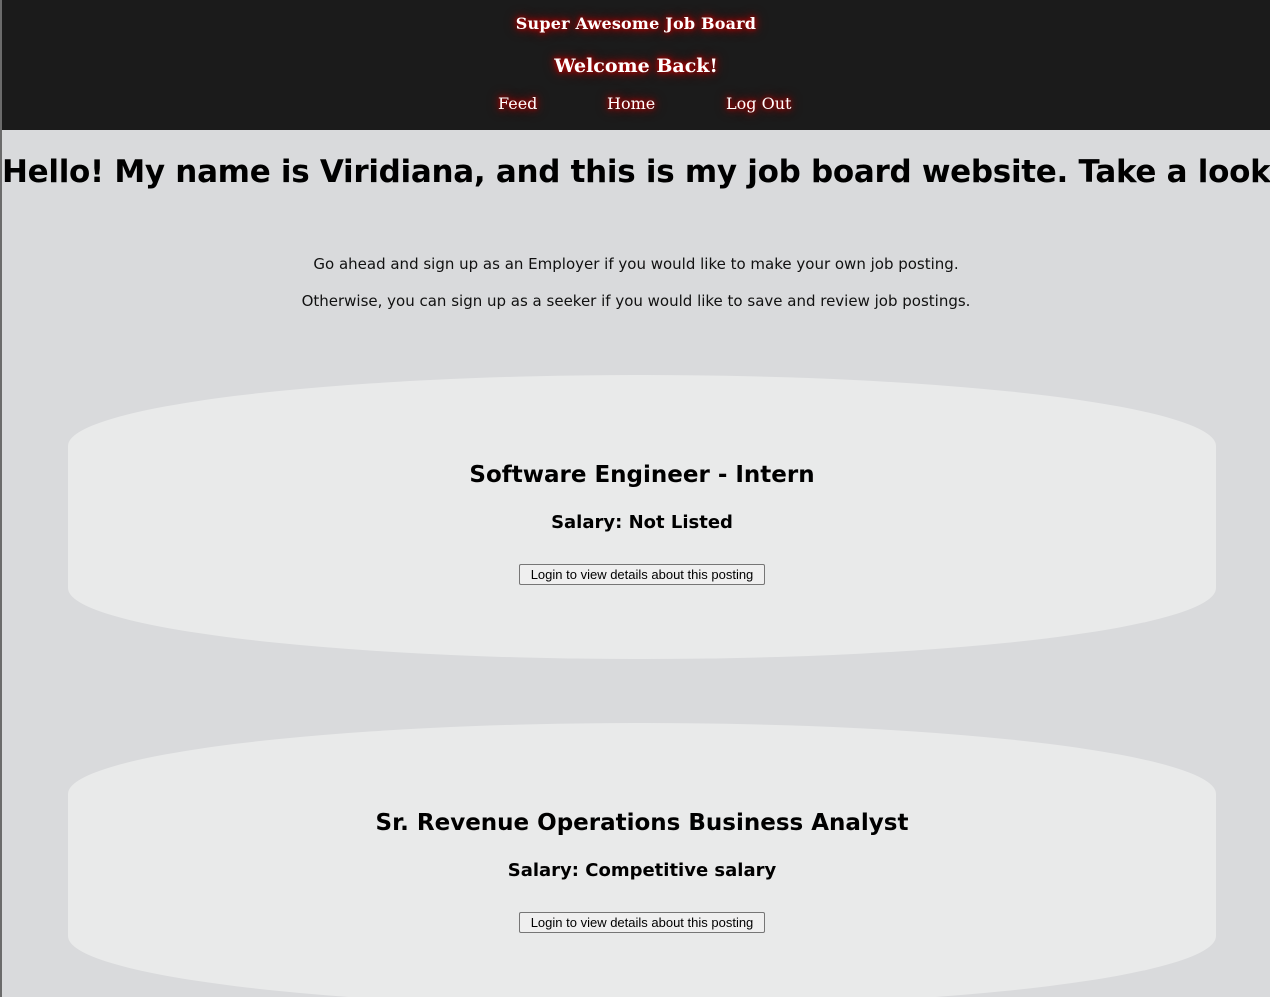 The width and height of the screenshot is (1270, 997). Describe the element at coordinates (642, 522) in the screenshot. I see `job-salary: Salary: Not Listed` at that location.